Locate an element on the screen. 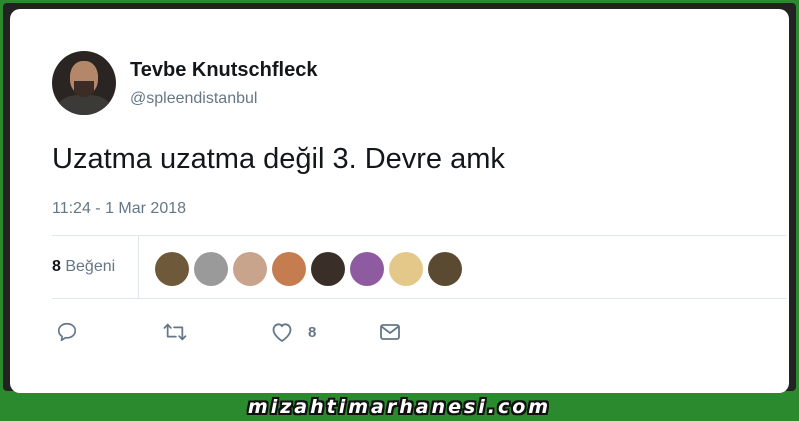 The image size is (799, 421). retweet-icon is located at coordinates (175, 332).